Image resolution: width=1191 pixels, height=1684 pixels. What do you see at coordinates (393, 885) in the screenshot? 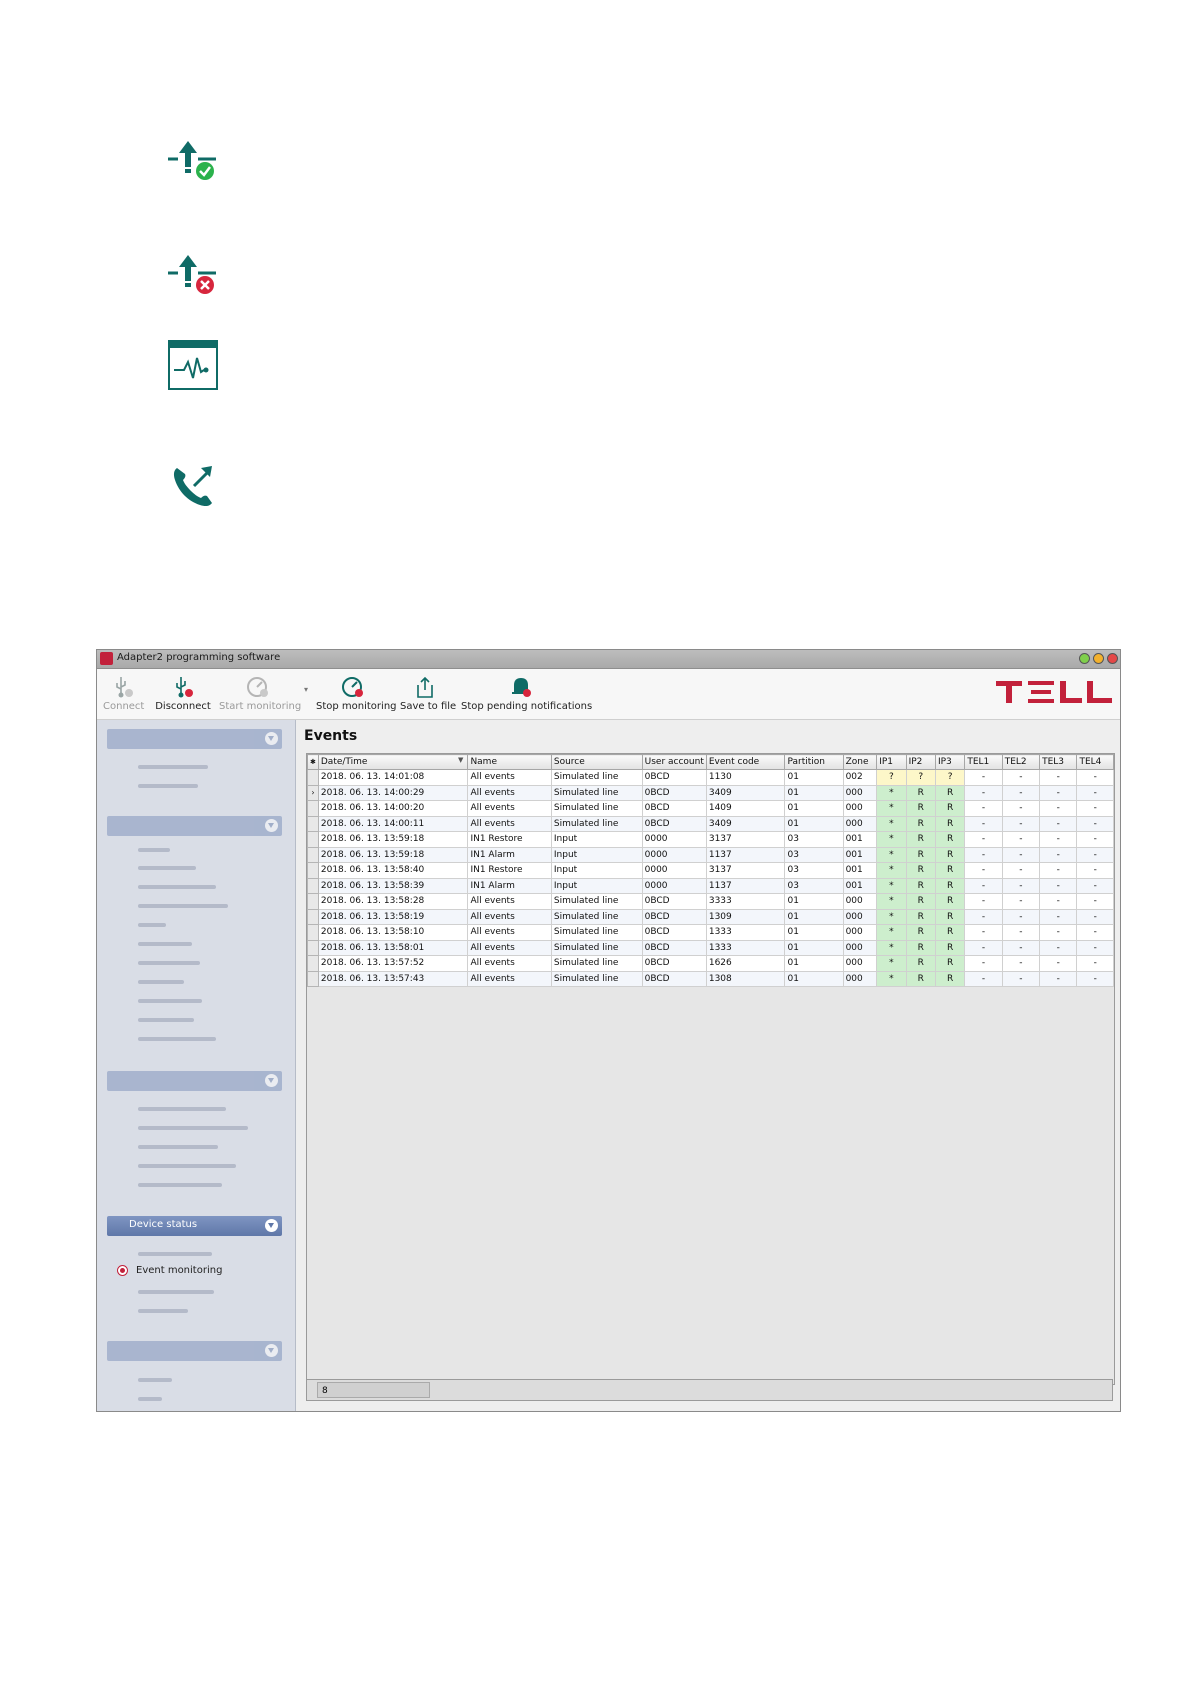
I see `table-cell: 2018. 06. 13. 13:58:39` at bounding box center [393, 885].